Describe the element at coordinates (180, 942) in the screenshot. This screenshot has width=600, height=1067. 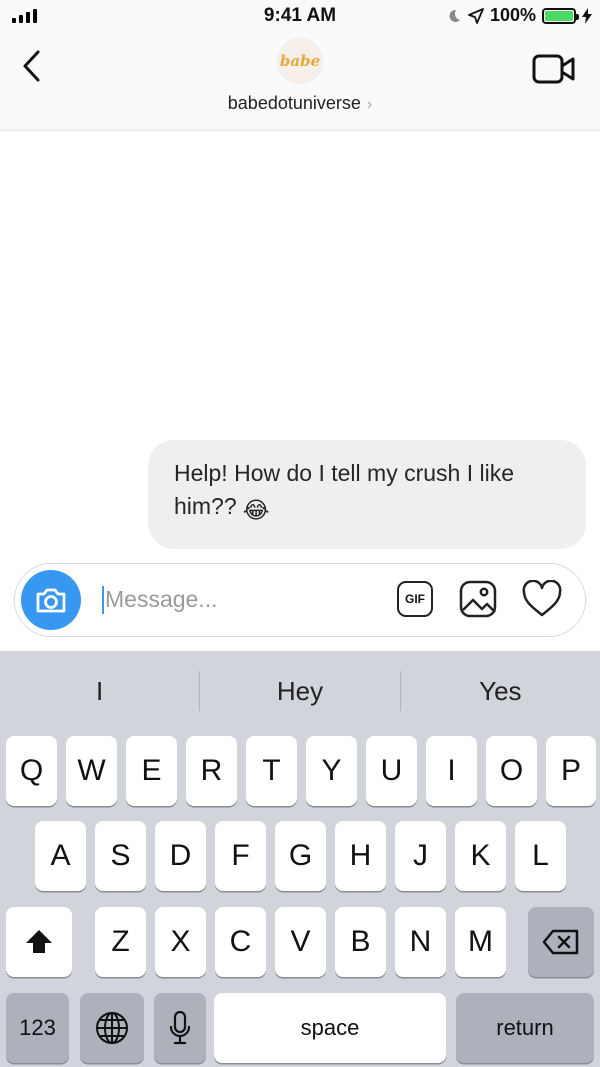
I see `key-x: X` at that location.